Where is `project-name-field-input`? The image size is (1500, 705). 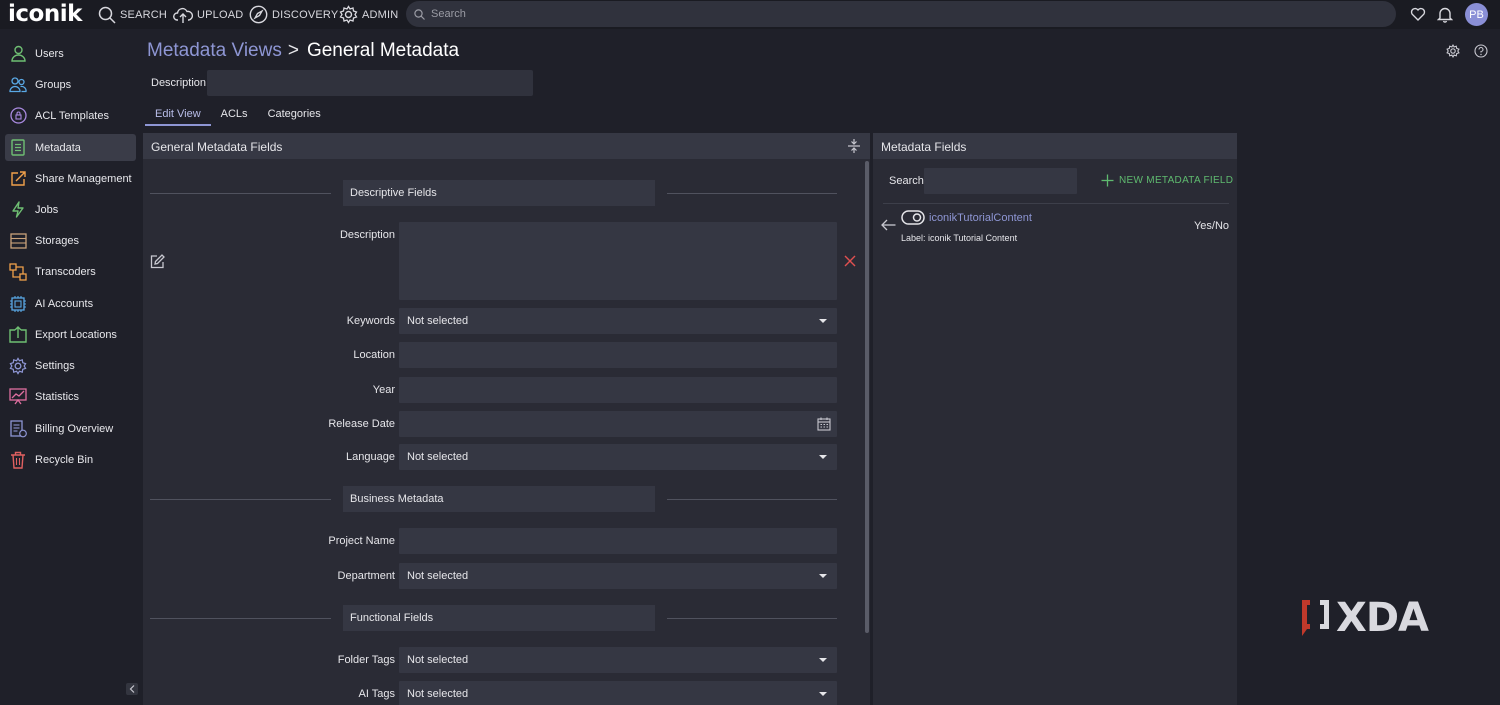 project-name-field-input is located at coordinates (618, 541).